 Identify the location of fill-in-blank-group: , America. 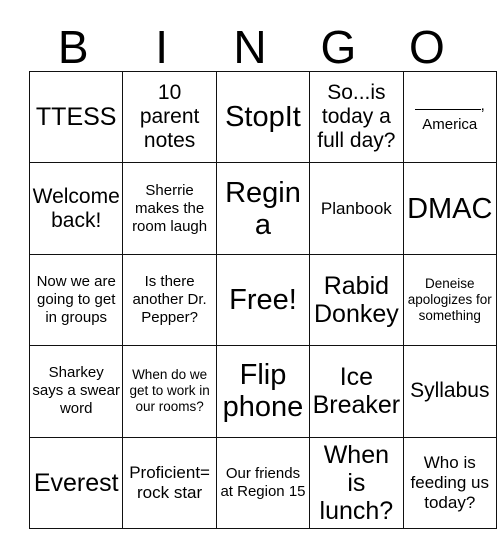
(450, 115).